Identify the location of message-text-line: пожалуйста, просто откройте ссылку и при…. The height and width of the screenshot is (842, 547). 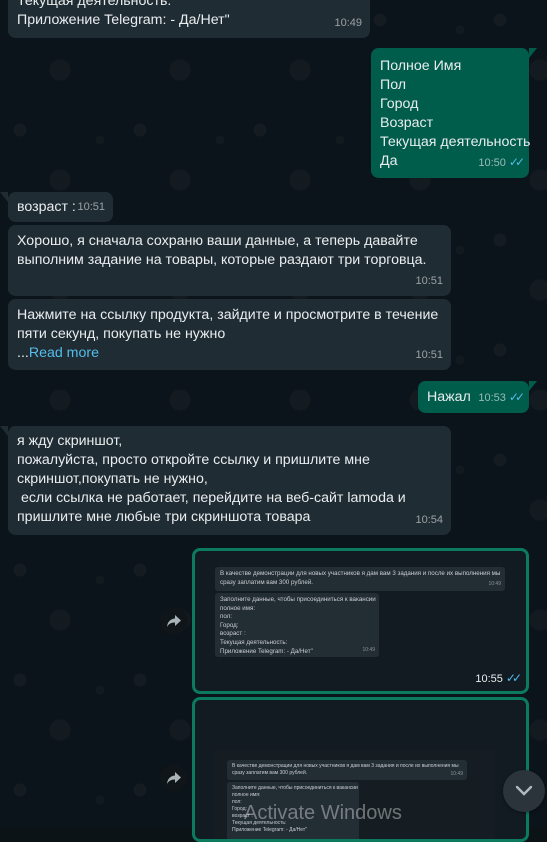
(193, 460).